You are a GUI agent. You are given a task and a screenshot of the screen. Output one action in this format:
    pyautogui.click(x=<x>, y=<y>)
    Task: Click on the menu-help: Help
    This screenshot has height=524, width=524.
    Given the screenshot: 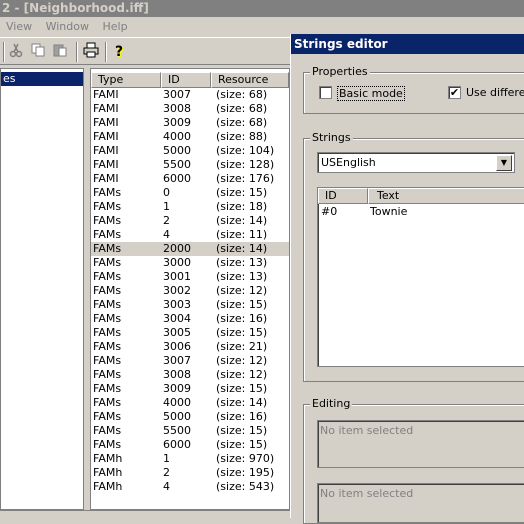 What is the action you would take?
    pyautogui.click(x=114, y=26)
    